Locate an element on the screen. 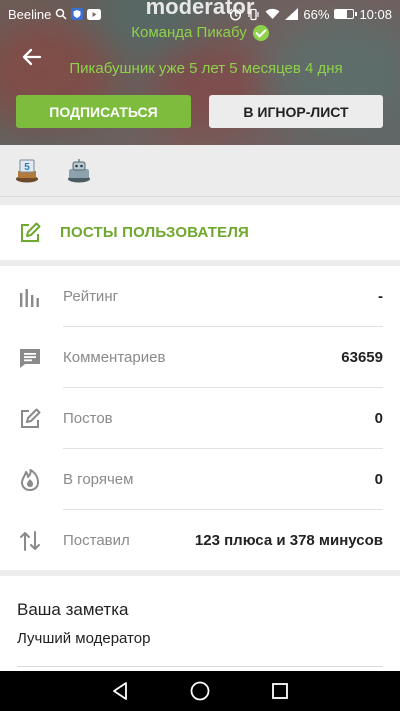 The height and width of the screenshot is (711, 400). user-note-card: Ваша заметка Лучший модератор is located at coordinates (200, 623).